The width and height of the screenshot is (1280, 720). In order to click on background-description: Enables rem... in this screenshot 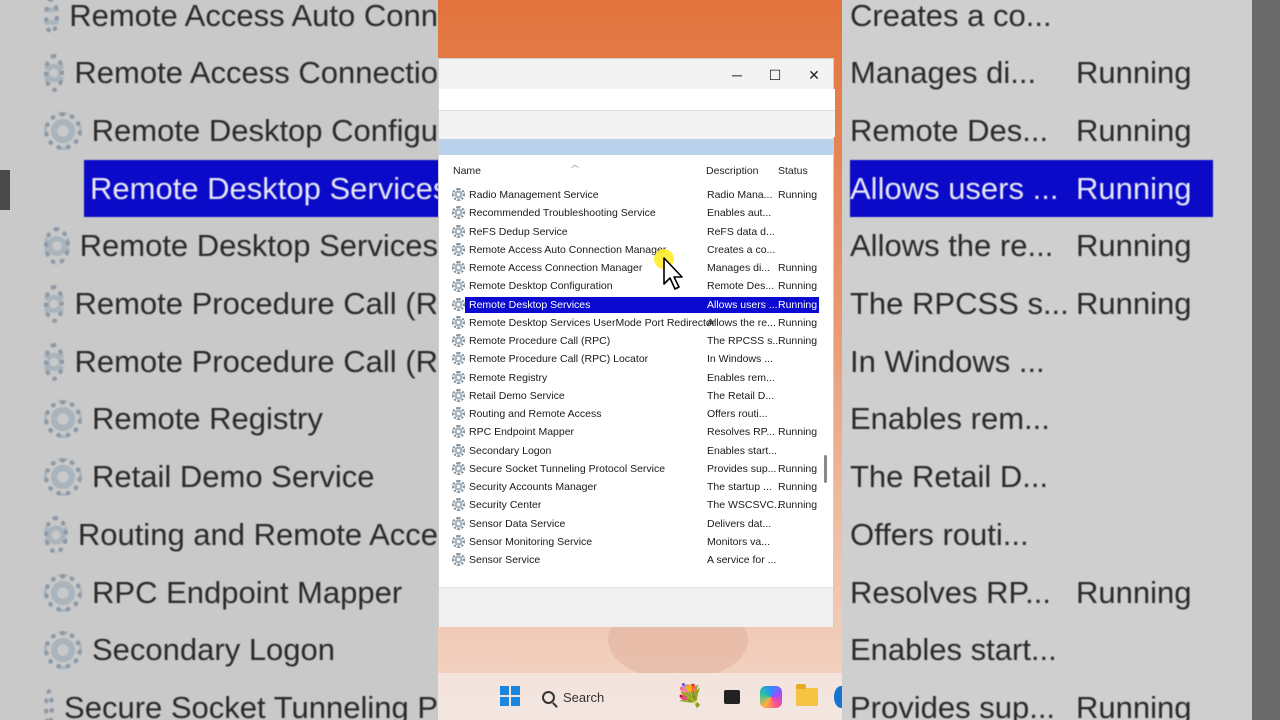, I will do `click(950, 419)`.